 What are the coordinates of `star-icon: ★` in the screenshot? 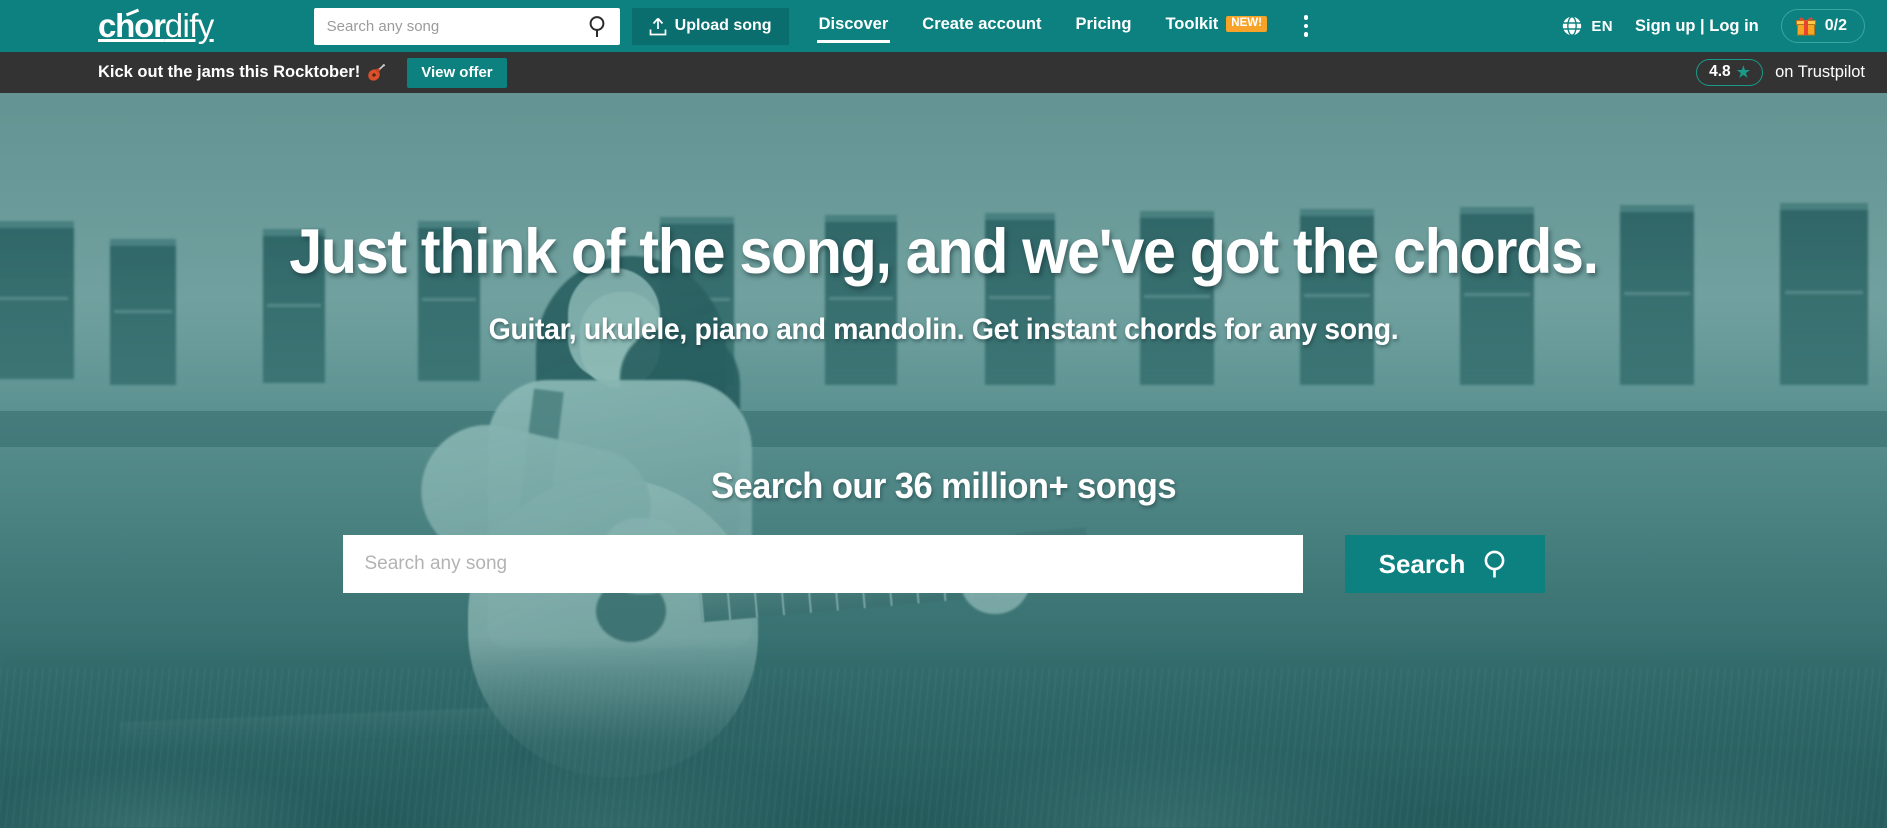 It's located at (1743, 72).